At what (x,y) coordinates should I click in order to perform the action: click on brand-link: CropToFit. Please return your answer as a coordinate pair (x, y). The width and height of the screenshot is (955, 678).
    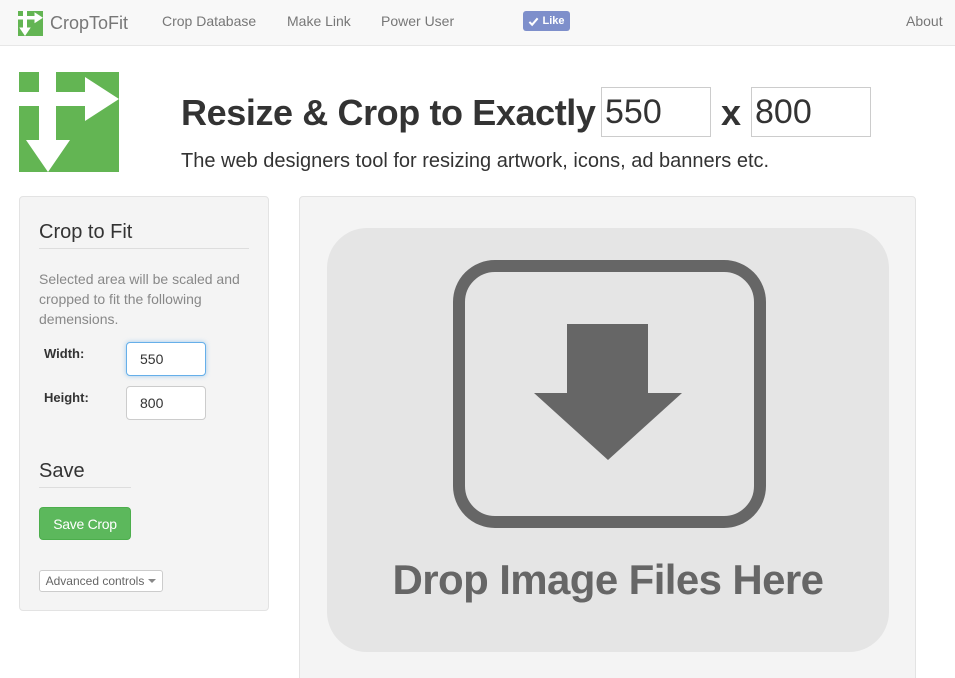
    Looking at the image, I should click on (73, 23).